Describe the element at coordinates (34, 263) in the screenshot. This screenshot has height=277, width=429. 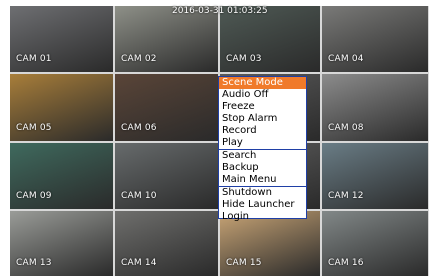
I see `camera-label: CAM 13` at that location.